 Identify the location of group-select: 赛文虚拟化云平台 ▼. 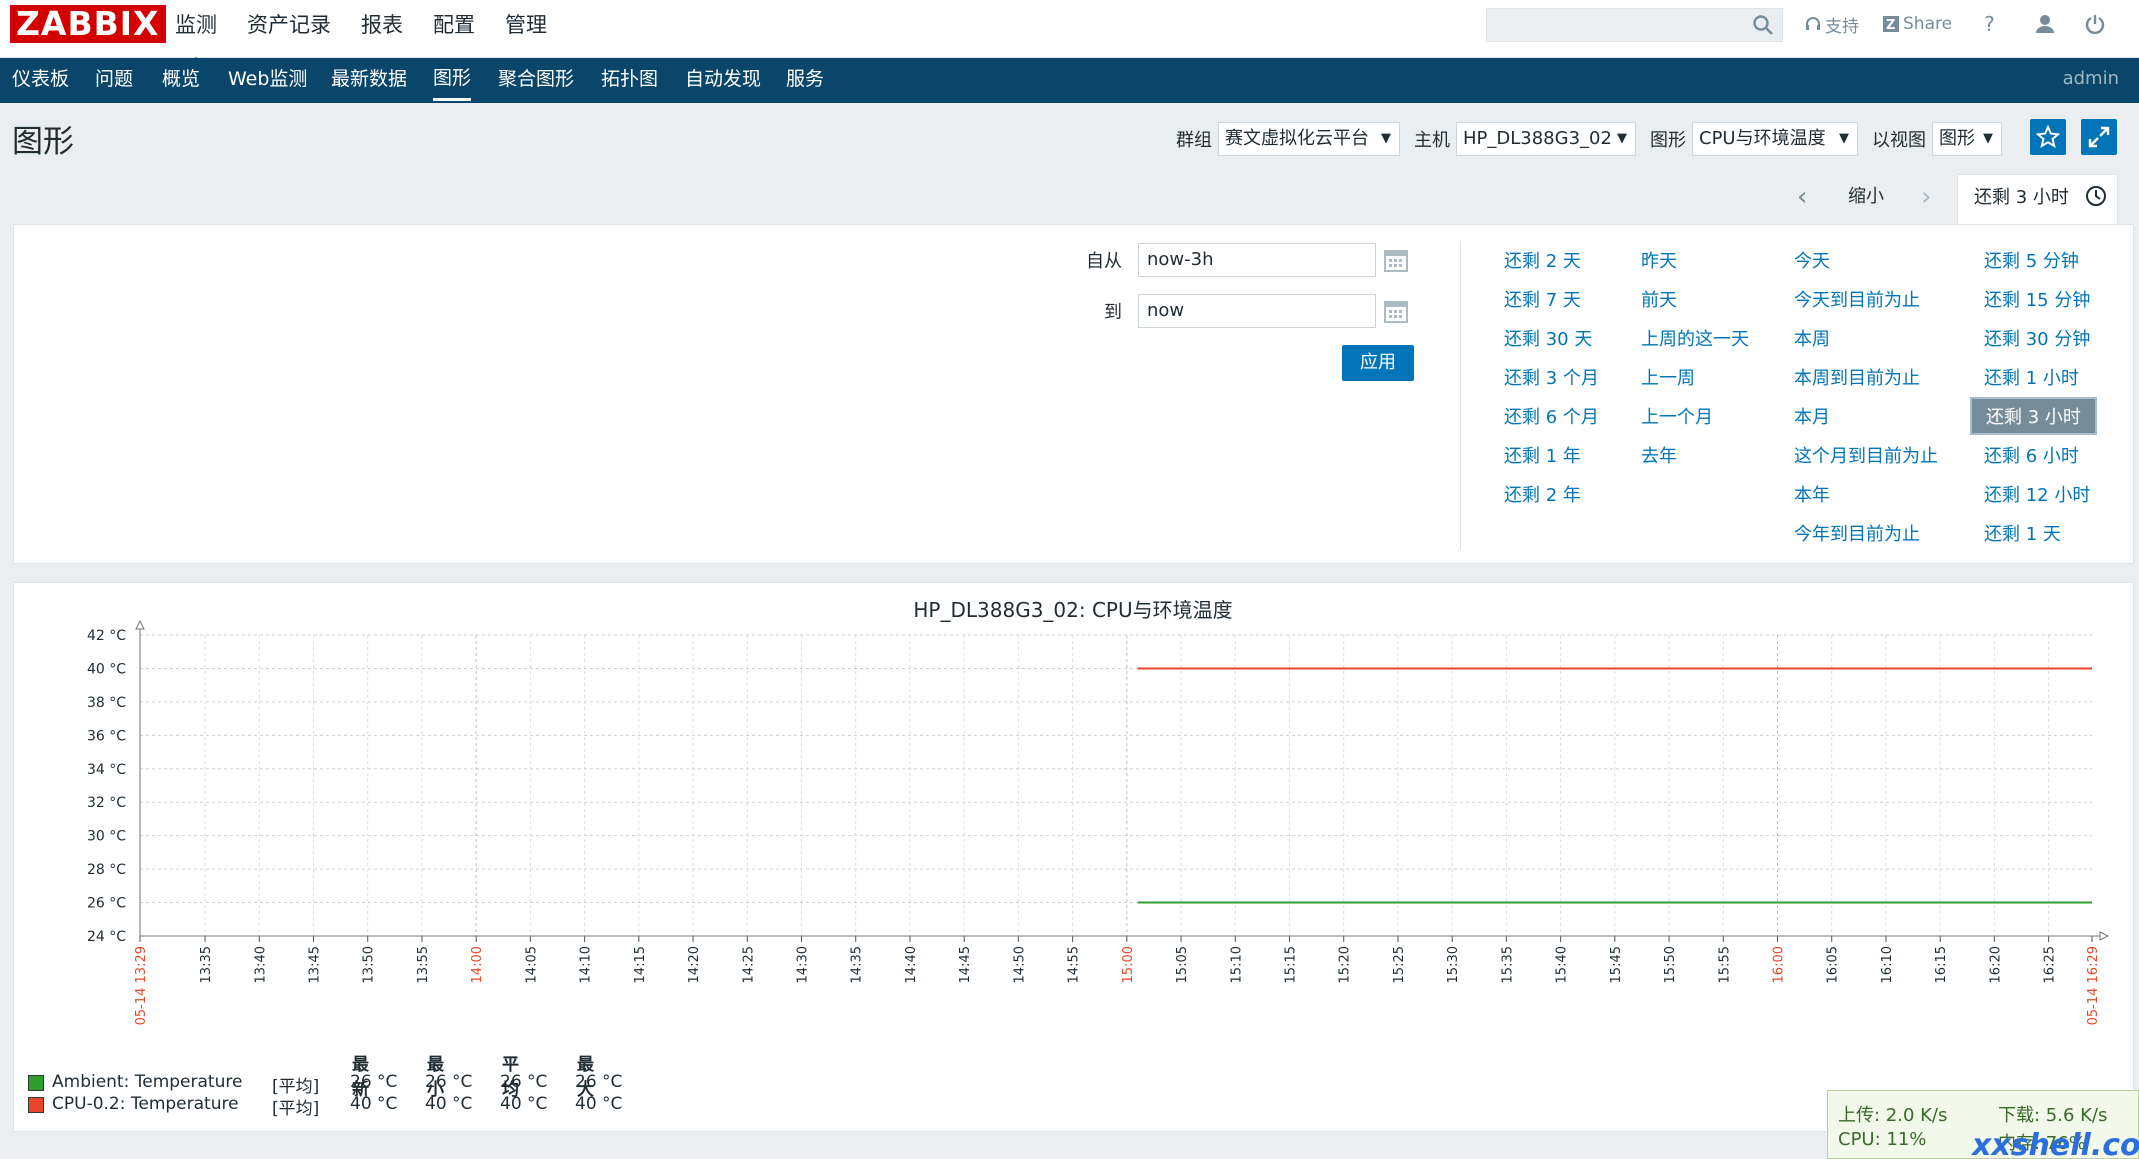
(1309, 139).